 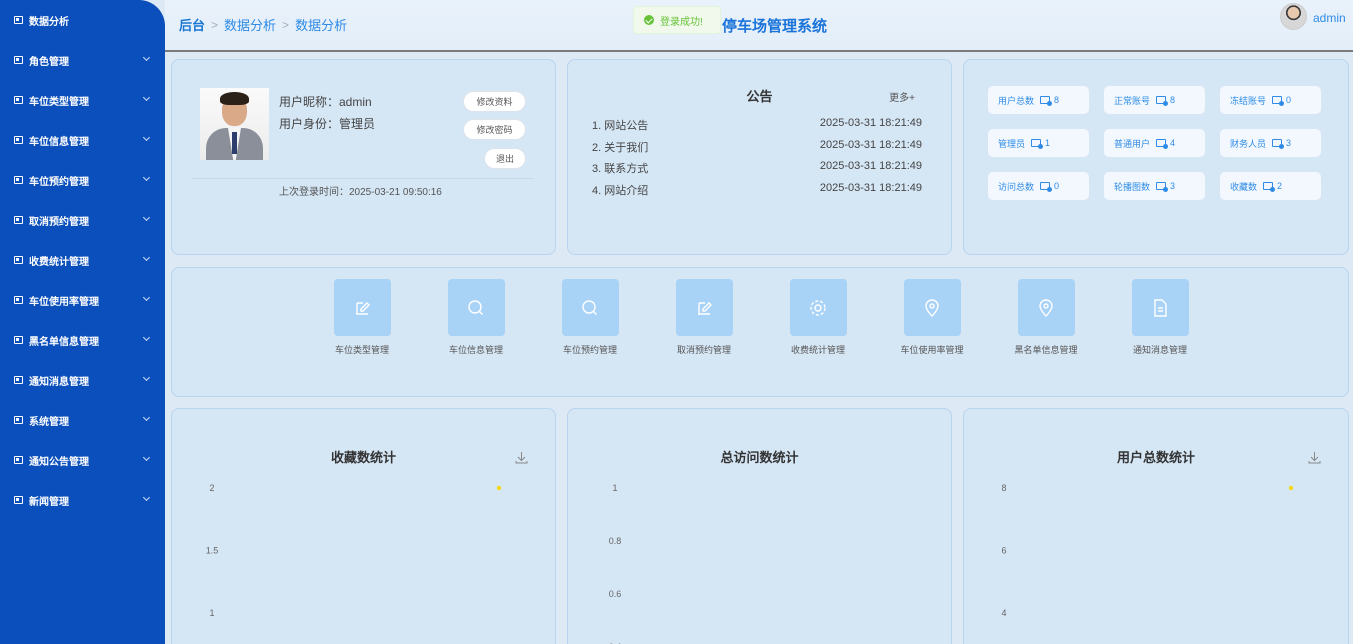 I want to click on toast-text: 登录成功!, so click(x=681, y=22).